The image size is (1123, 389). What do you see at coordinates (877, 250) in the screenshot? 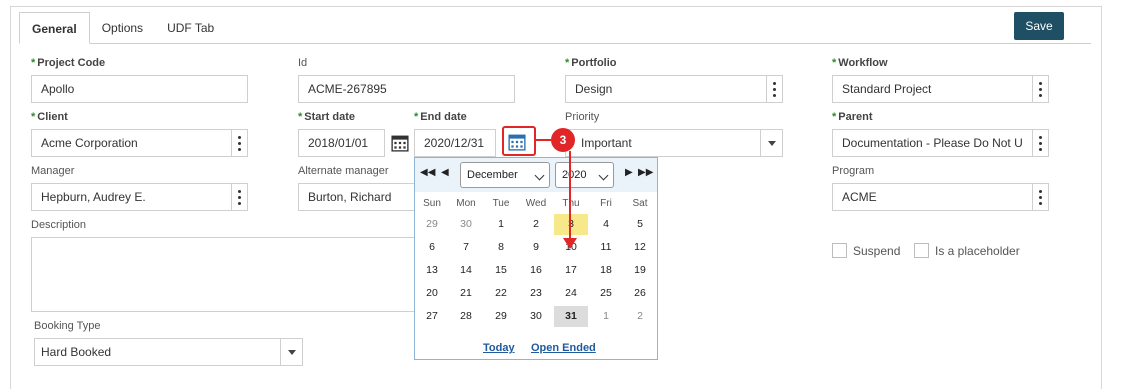
I see `suspend-label: Suspend` at bounding box center [877, 250].